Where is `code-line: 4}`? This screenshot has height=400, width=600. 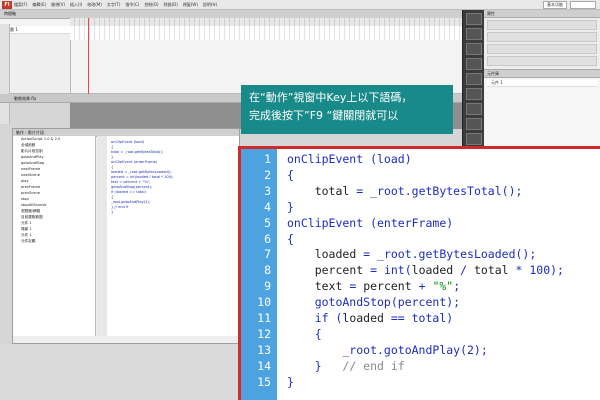
code-line: 4} is located at coordinates (420, 207).